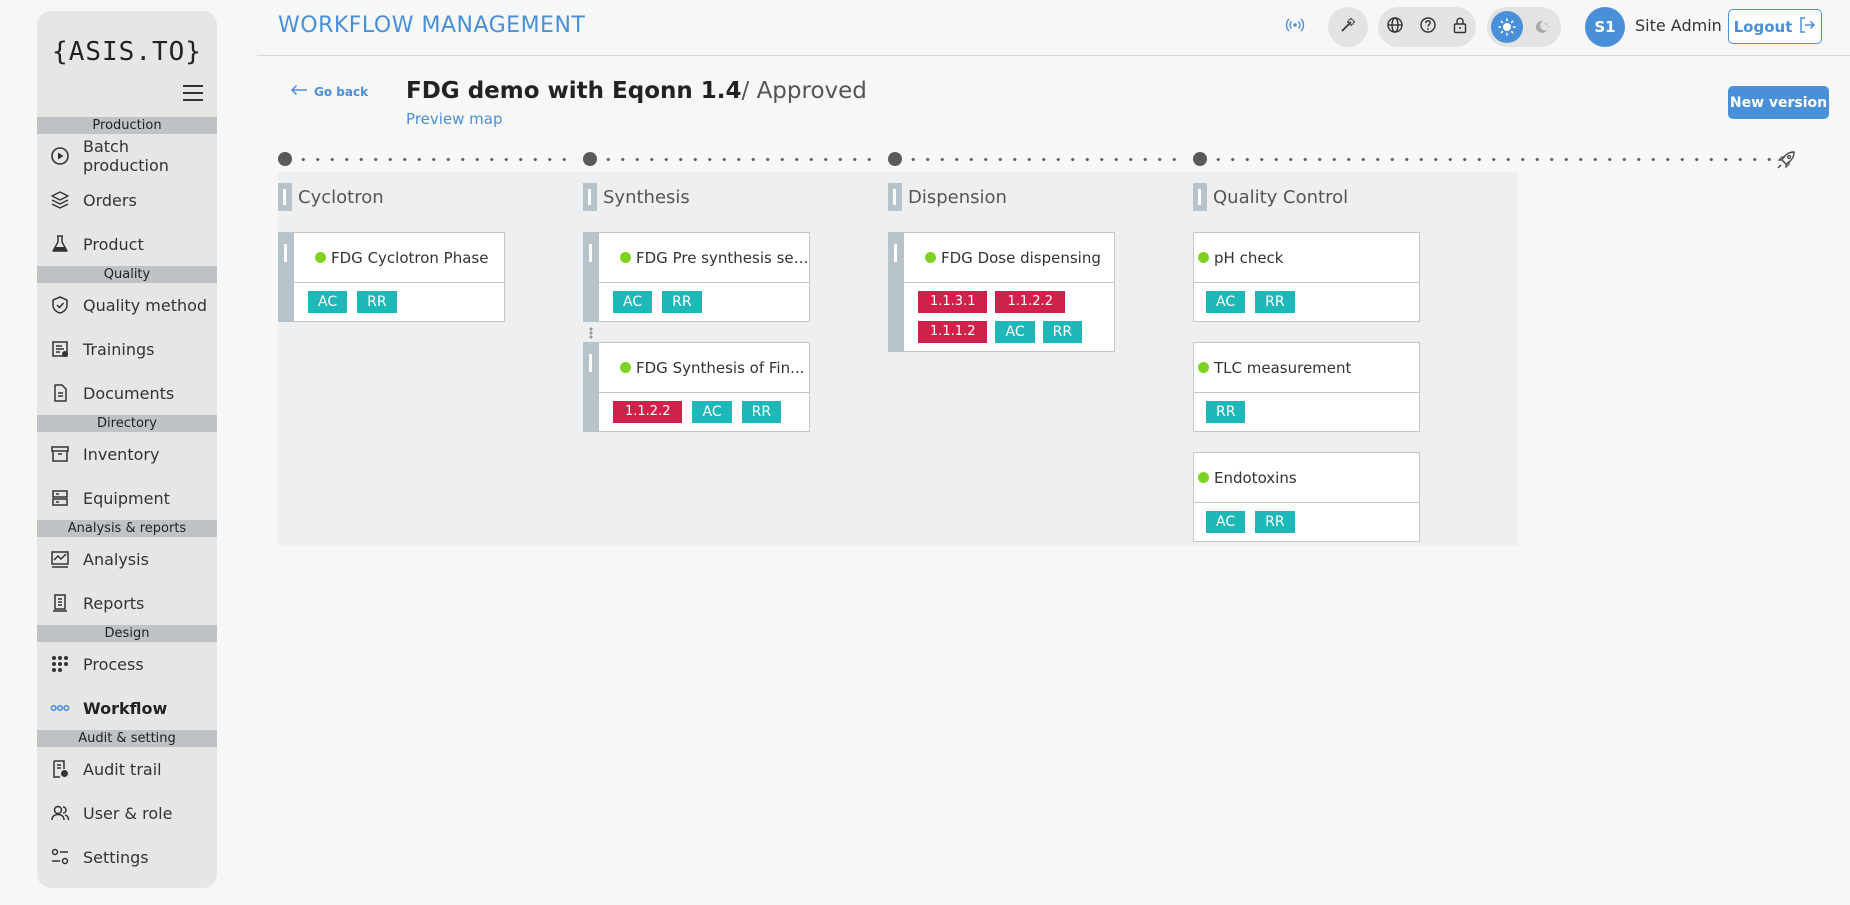 The height and width of the screenshot is (905, 1850). Describe the element at coordinates (60, 393) in the screenshot. I see `document-icon` at that location.